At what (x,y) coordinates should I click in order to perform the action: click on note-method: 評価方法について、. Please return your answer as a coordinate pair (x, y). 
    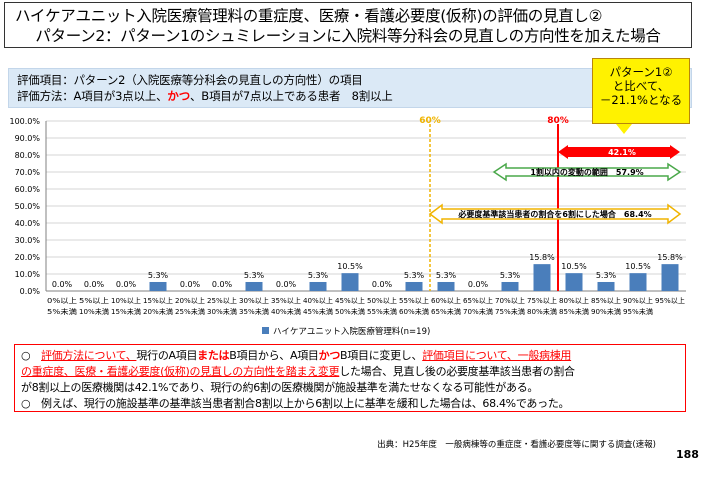
    Looking at the image, I should click on (89, 355).